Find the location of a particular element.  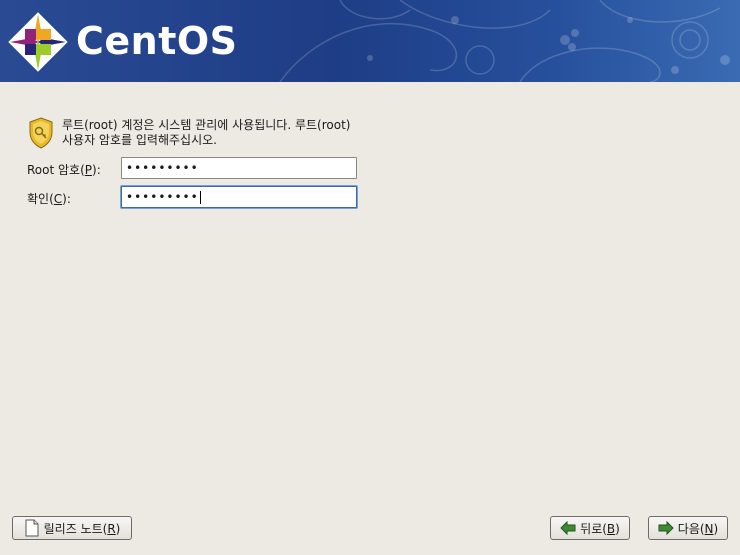

centos-logo-icon is located at coordinates (38, 42).